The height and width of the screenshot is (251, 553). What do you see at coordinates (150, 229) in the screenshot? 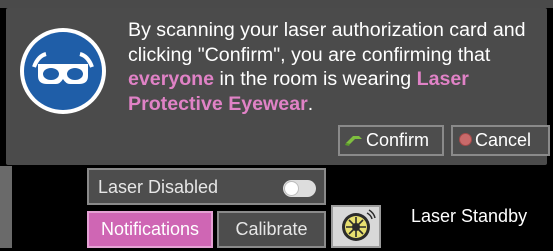
I see `notifications-button: Notifications` at bounding box center [150, 229].